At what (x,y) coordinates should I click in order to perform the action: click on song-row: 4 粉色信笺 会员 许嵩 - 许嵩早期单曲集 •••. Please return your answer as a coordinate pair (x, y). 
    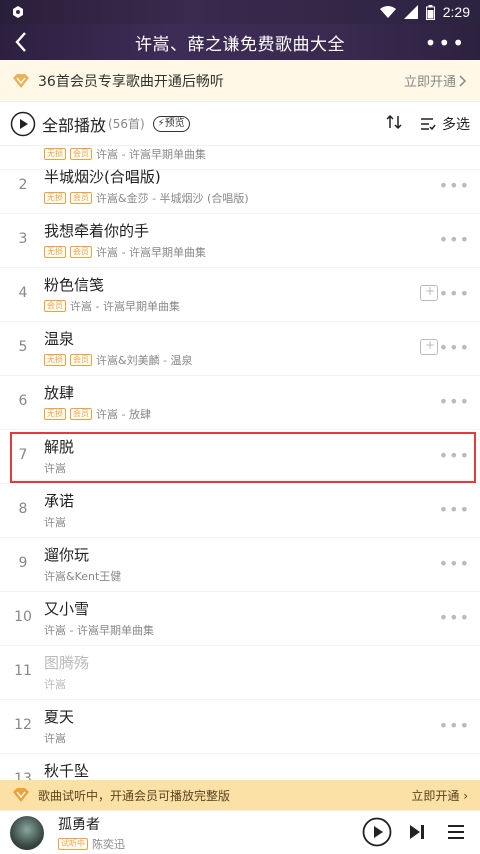
    Looking at the image, I should click on (240, 295).